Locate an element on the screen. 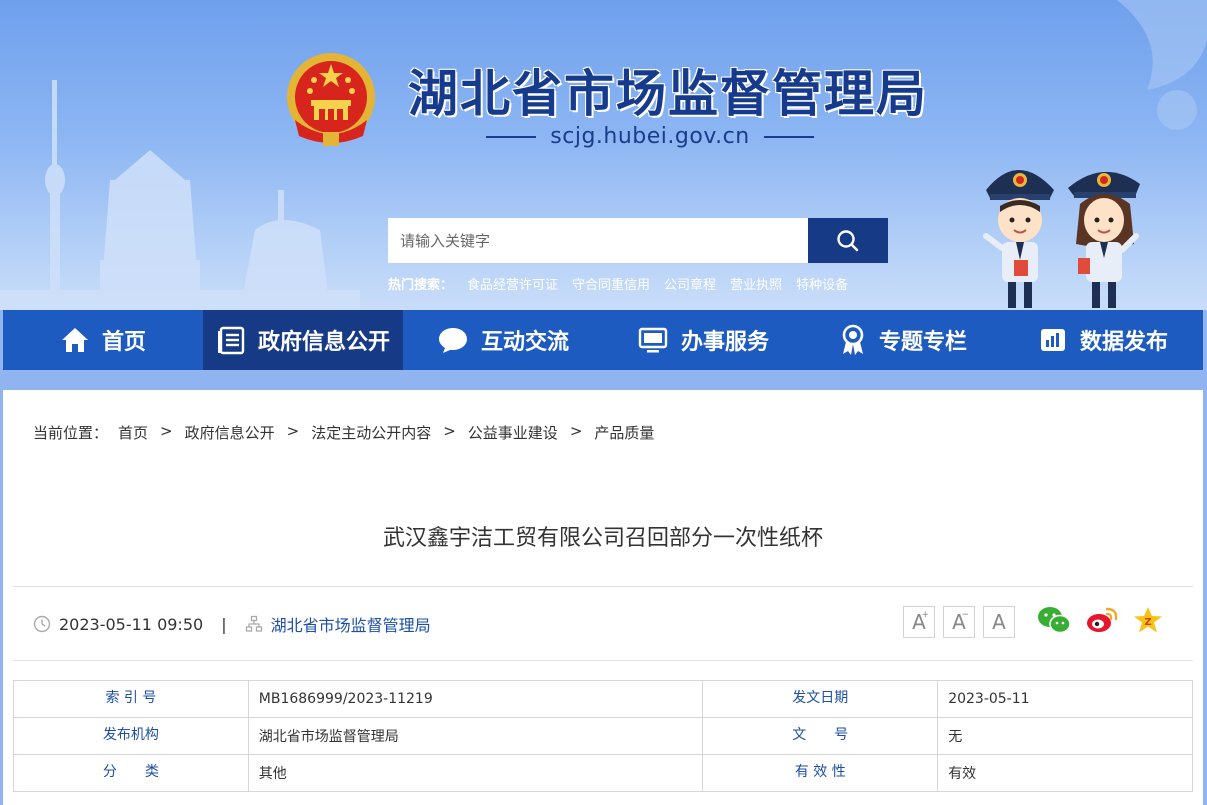 This screenshot has height=805, width=1207. info-key: 分 类 is located at coordinates (131, 773).